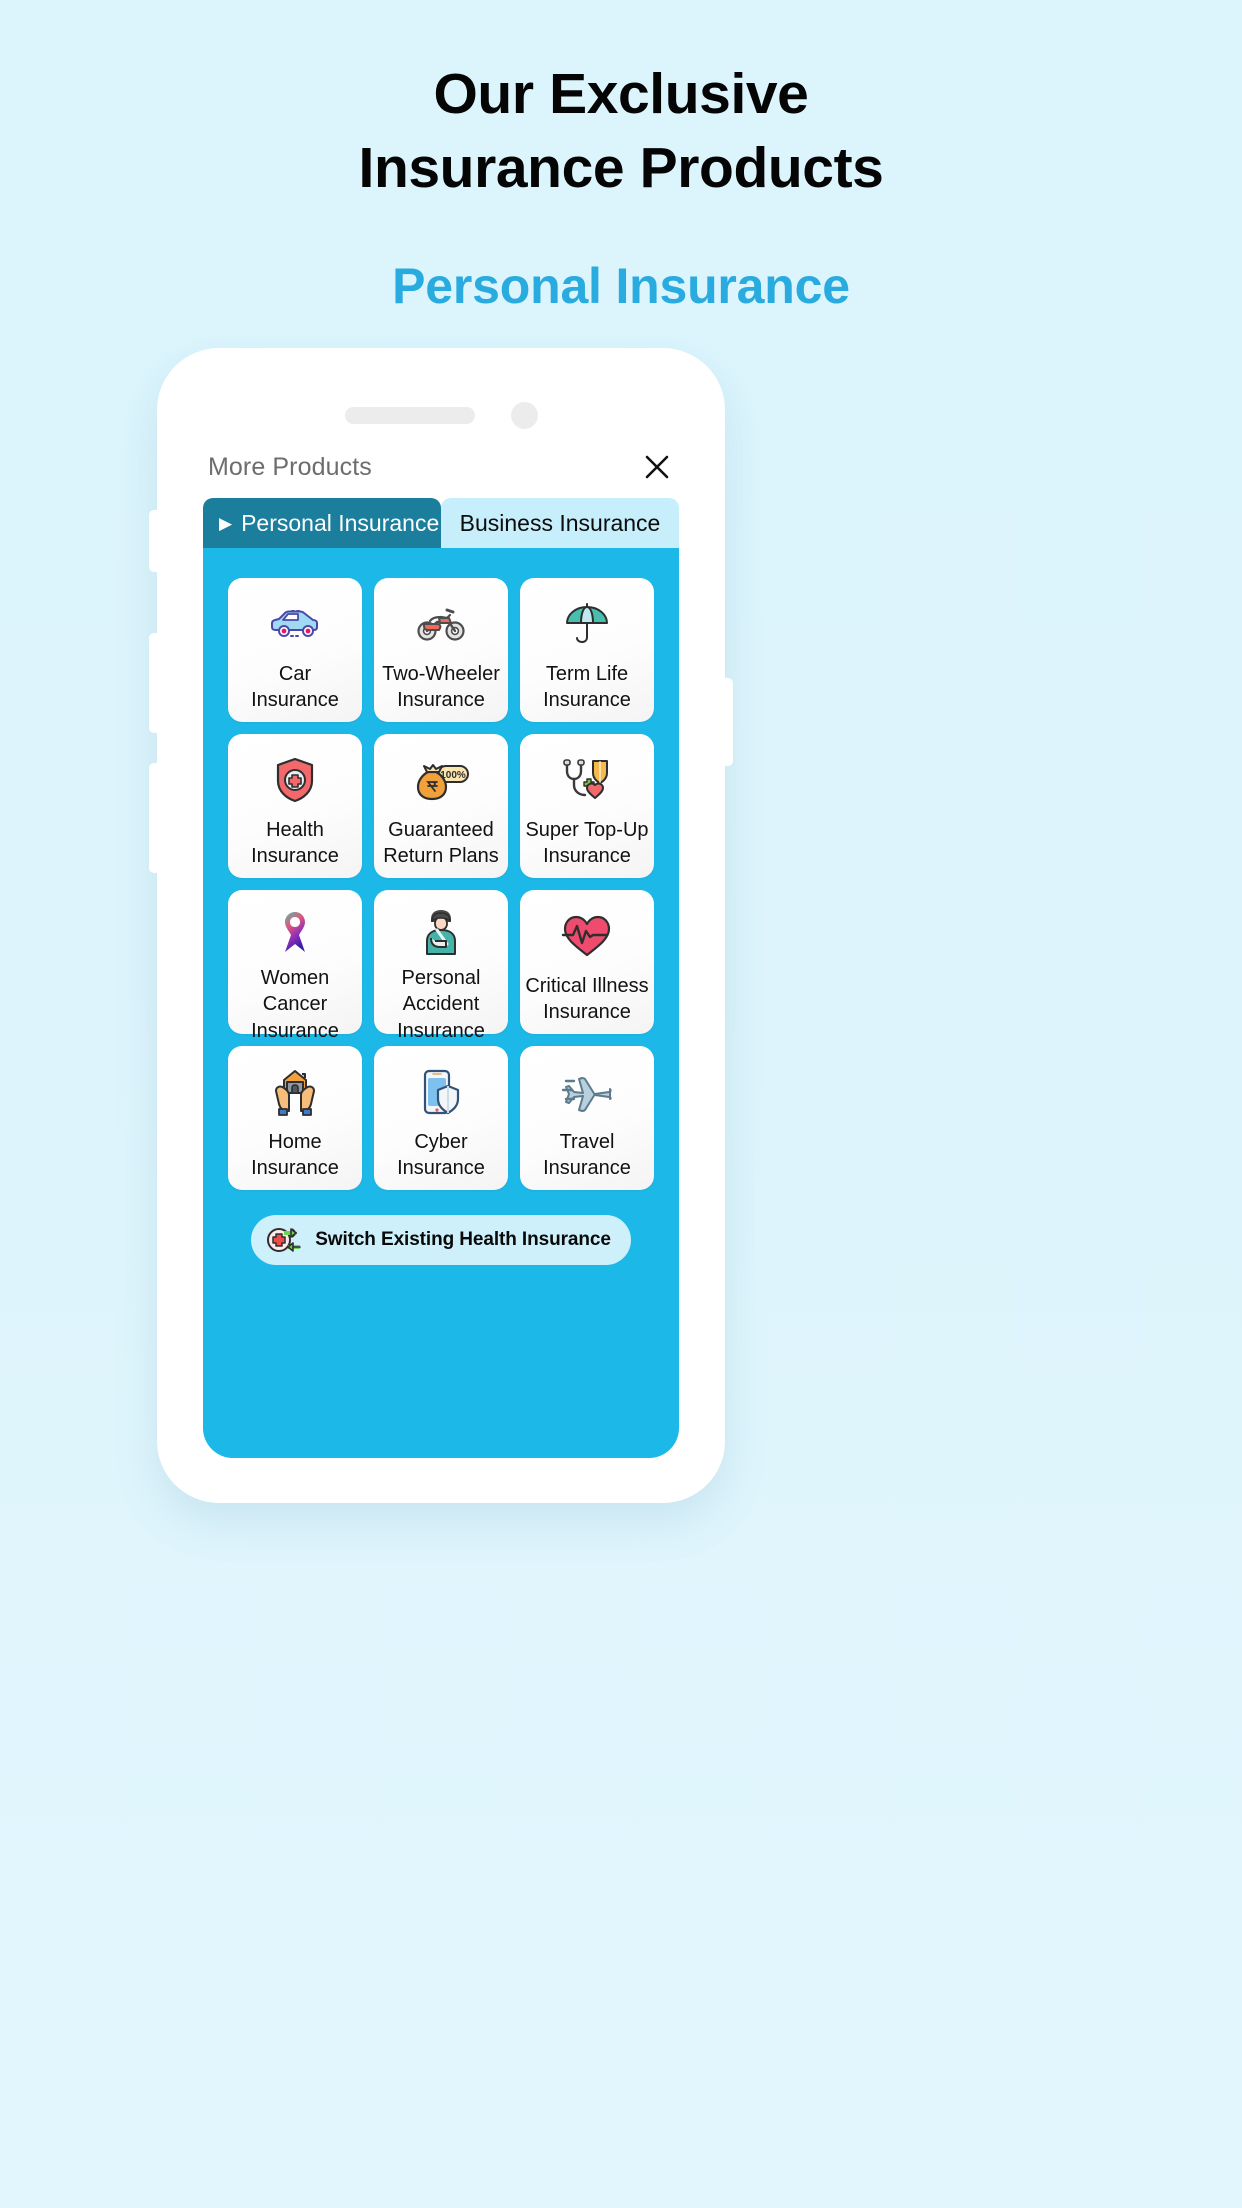 The height and width of the screenshot is (2208, 1242). Describe the element at coordinates (587, 1155) in the screenshot. I see `product-card-label: Travel Insurance` at that location.